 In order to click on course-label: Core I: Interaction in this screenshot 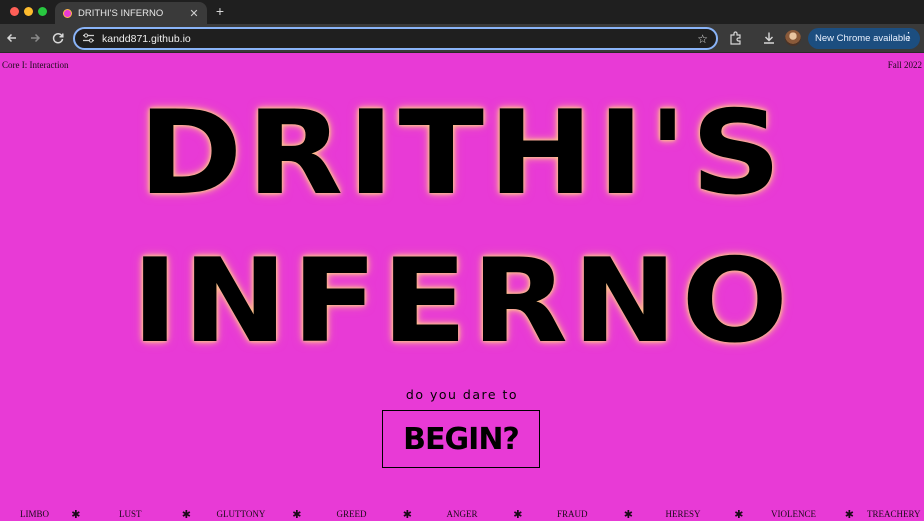, I will do `click(35, 65)`.